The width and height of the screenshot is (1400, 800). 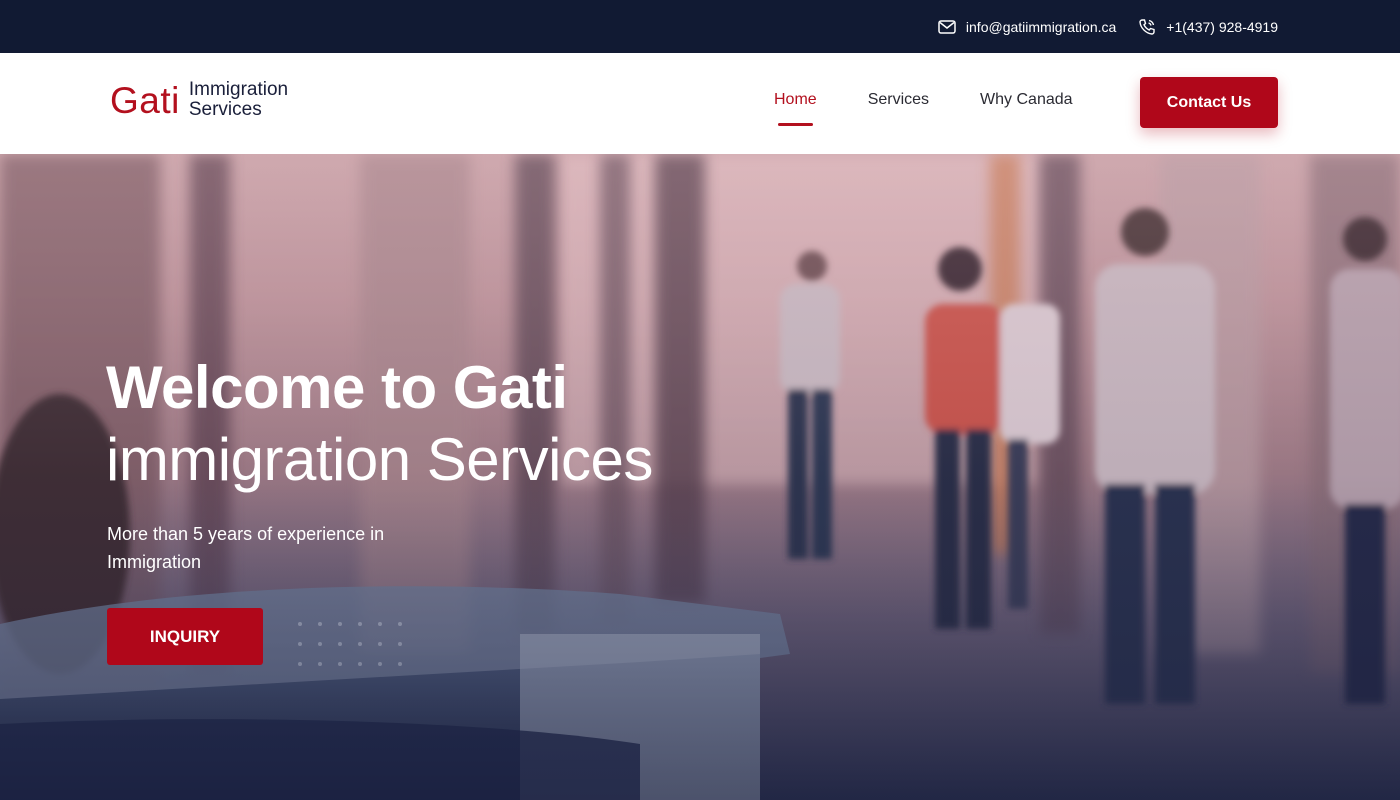 I want to click on brand-logo: Gati Immigration Services, so click(x=199, y=100).